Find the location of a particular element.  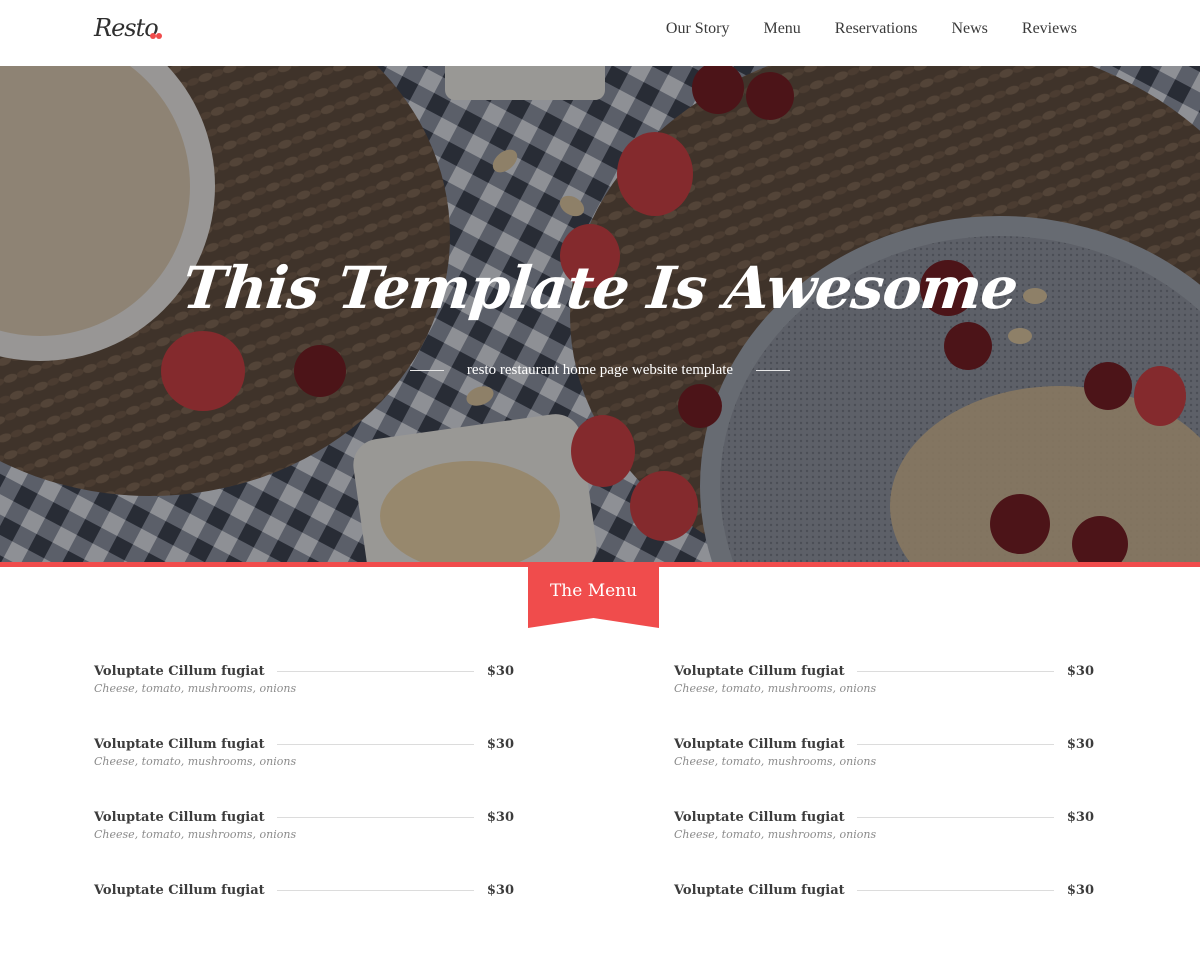

hero-title: This Template Is Awesome is located at coordinates (600, 288).